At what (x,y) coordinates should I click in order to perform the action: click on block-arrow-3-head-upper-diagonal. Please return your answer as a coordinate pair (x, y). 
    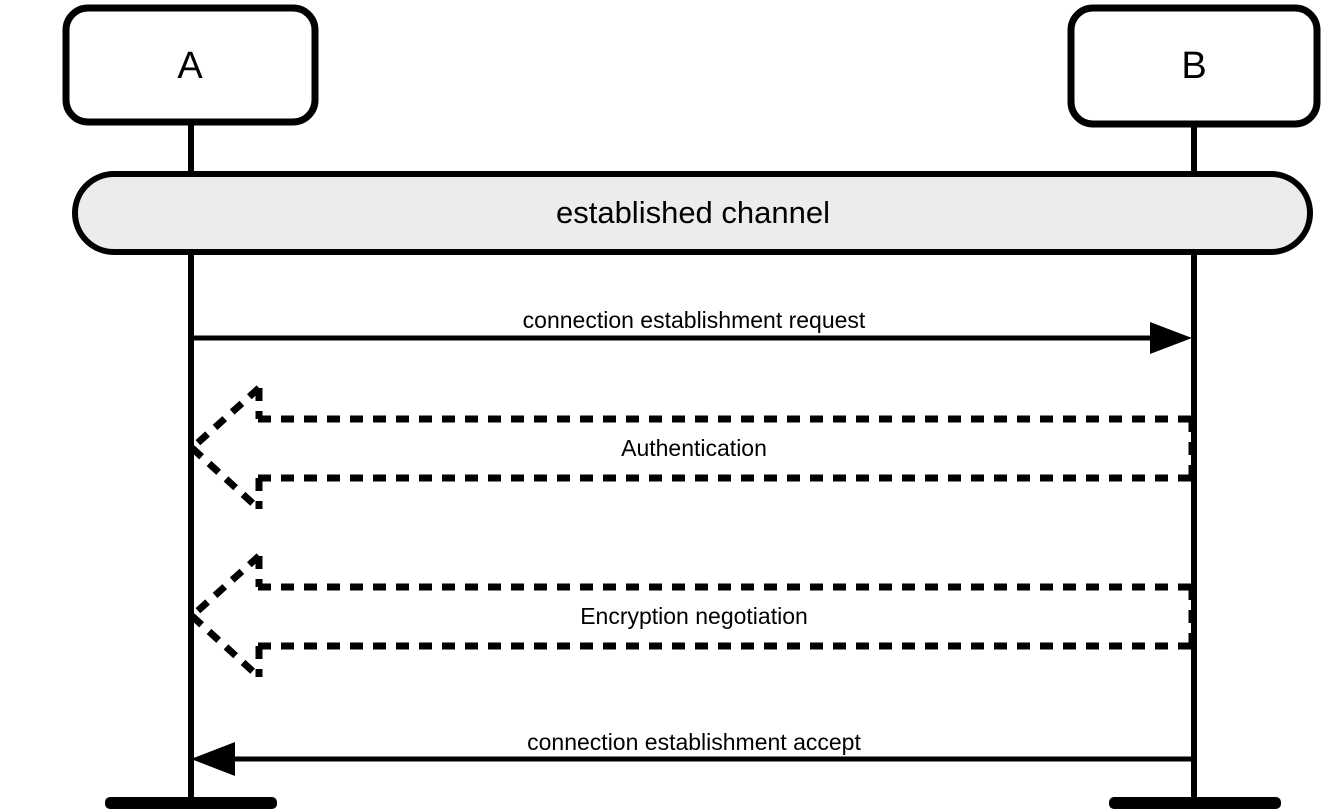
    Looking at the image, I should click on (225, 586).